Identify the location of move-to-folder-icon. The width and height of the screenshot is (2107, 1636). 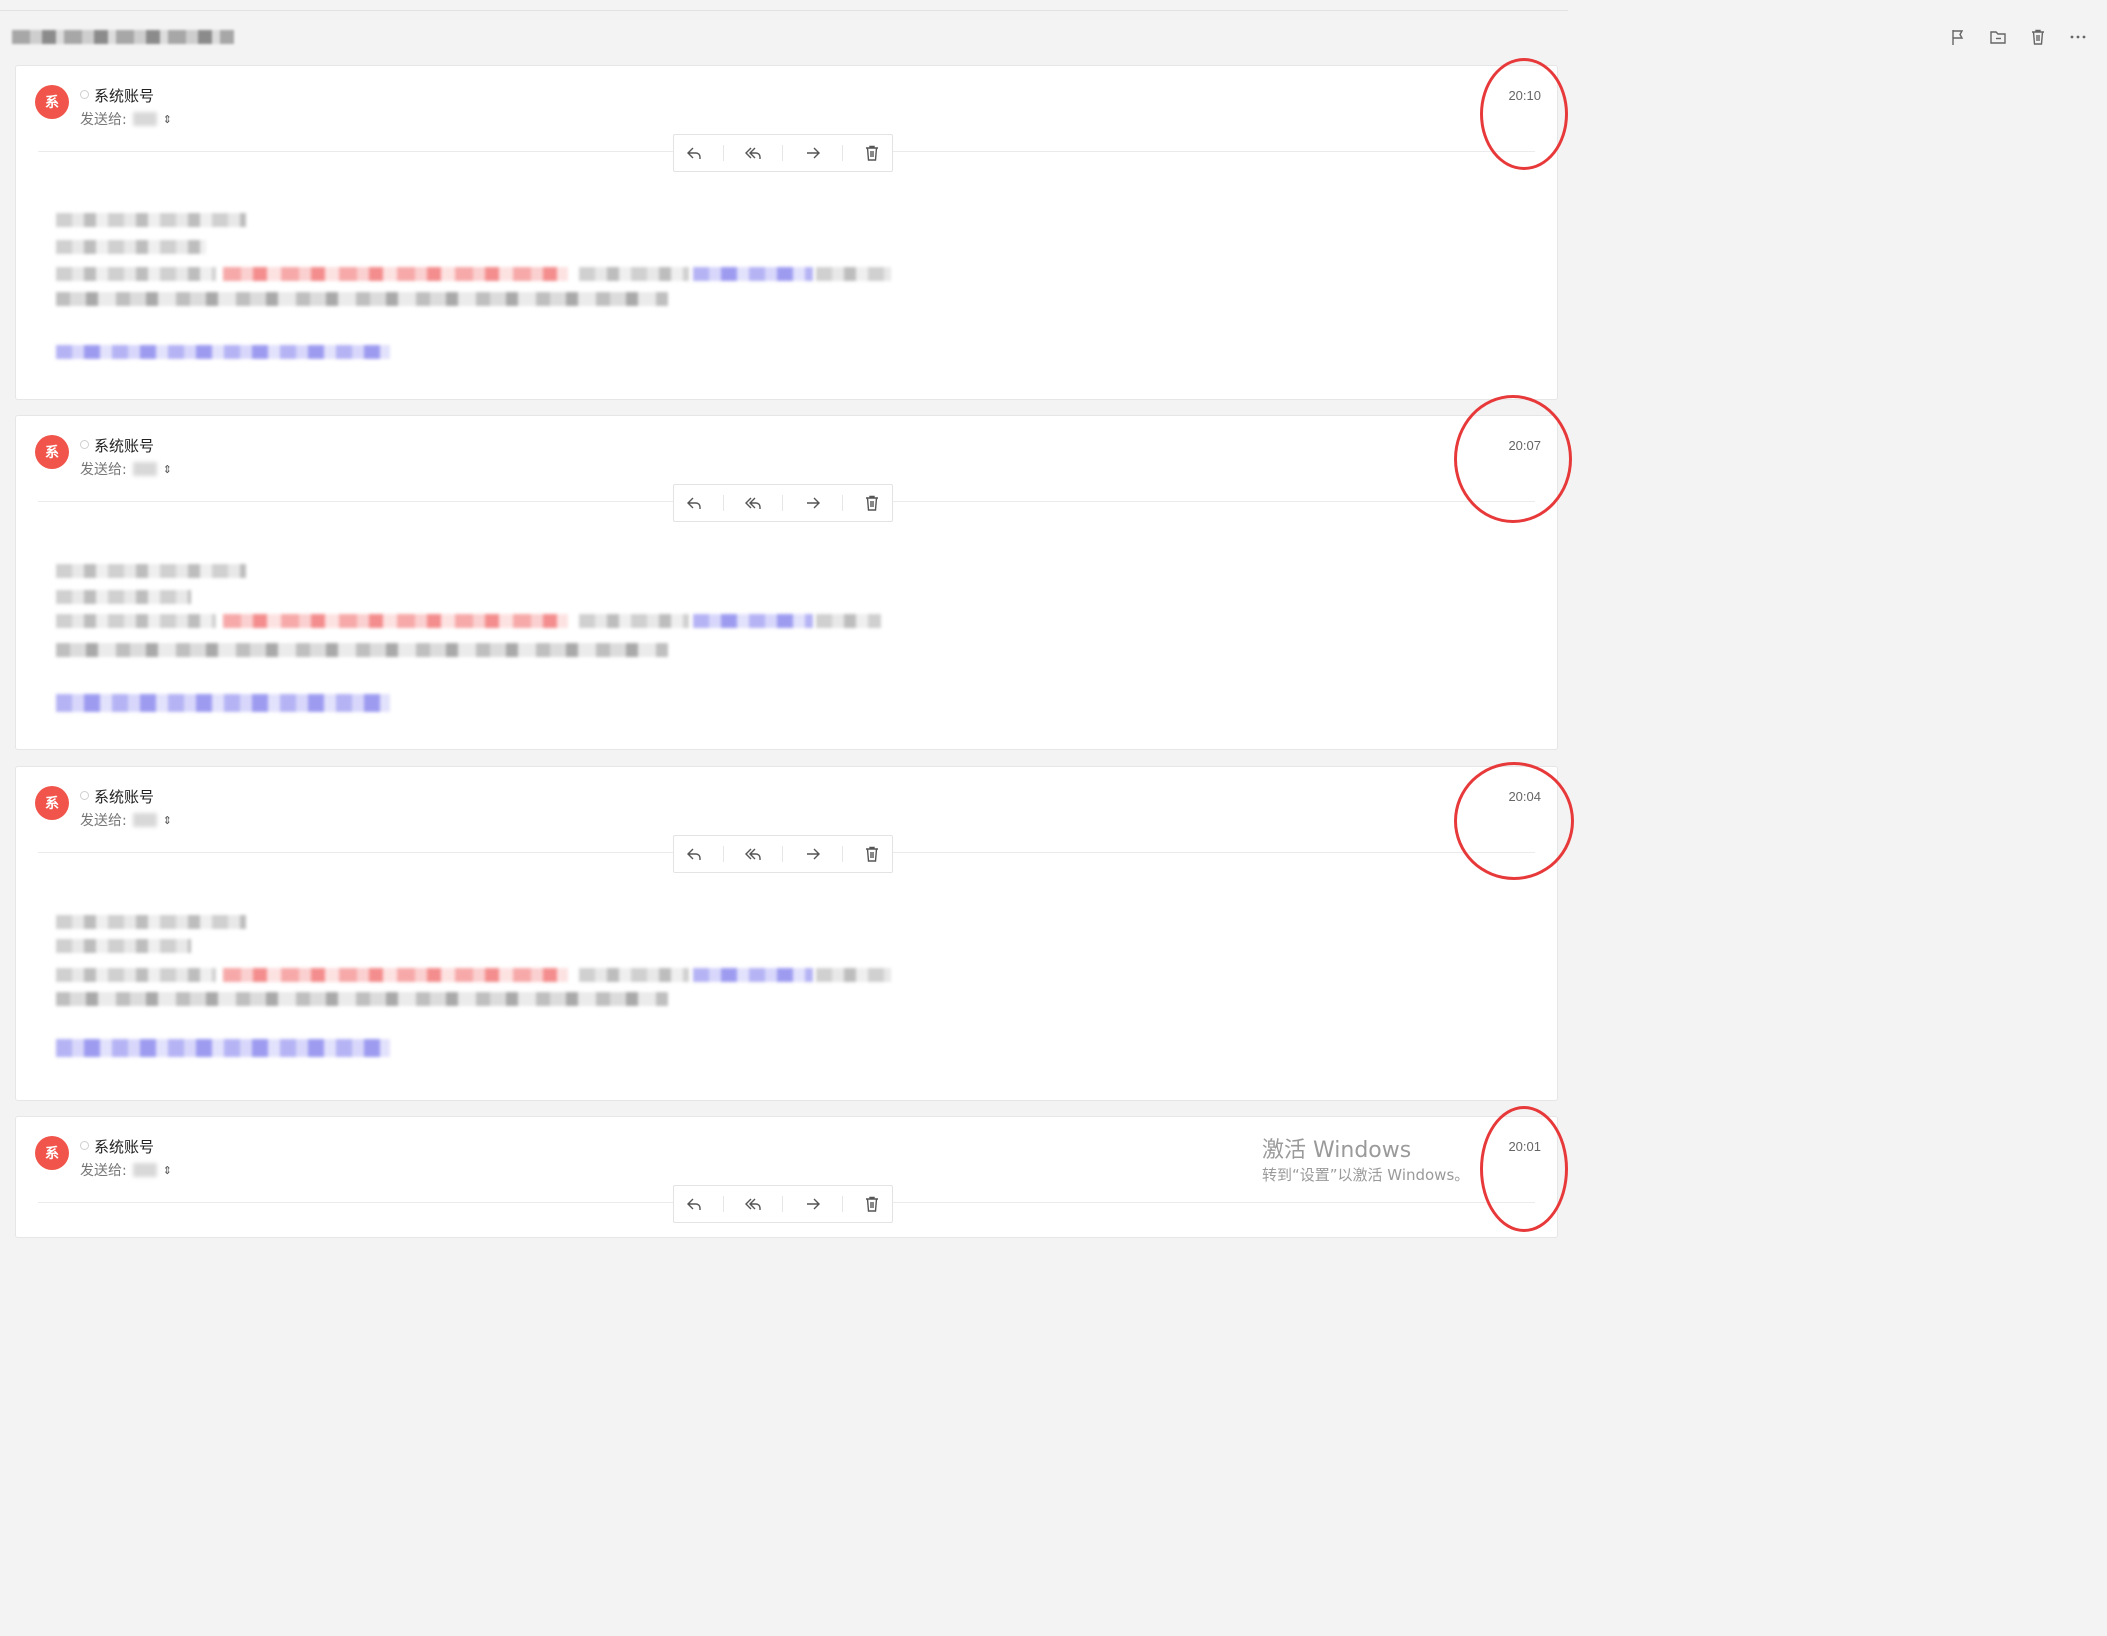
(1998, 37).